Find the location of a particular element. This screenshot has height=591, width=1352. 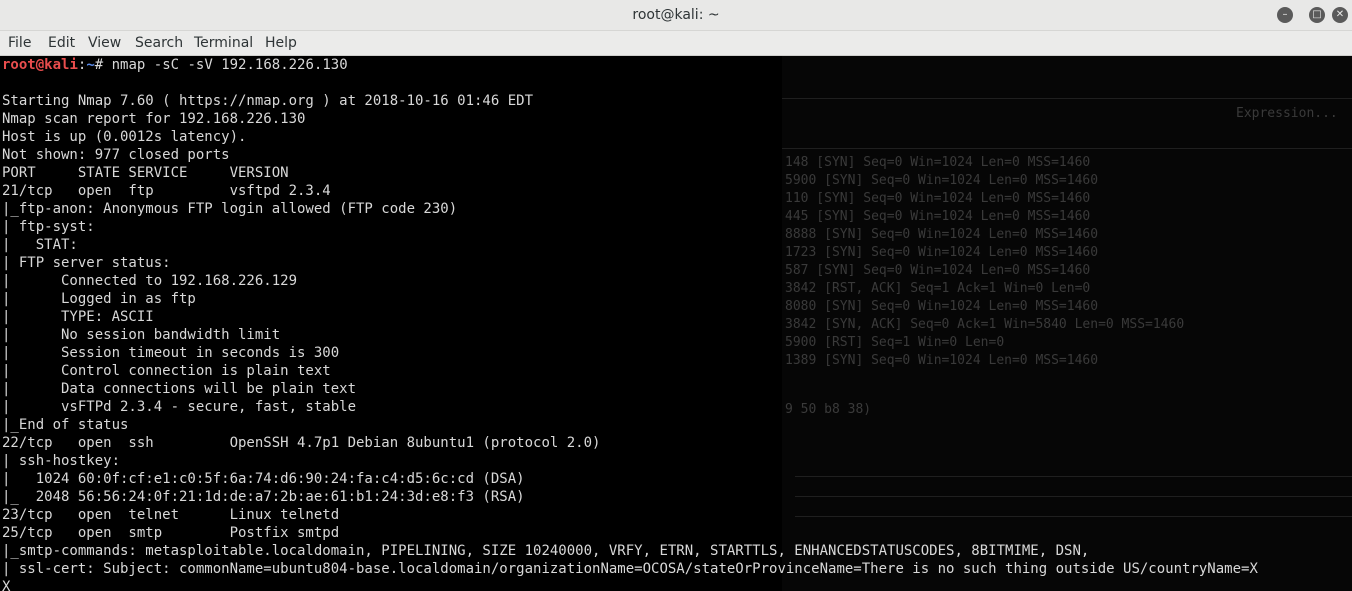

prompt-symbol: # is located at coordinates (99, 65).